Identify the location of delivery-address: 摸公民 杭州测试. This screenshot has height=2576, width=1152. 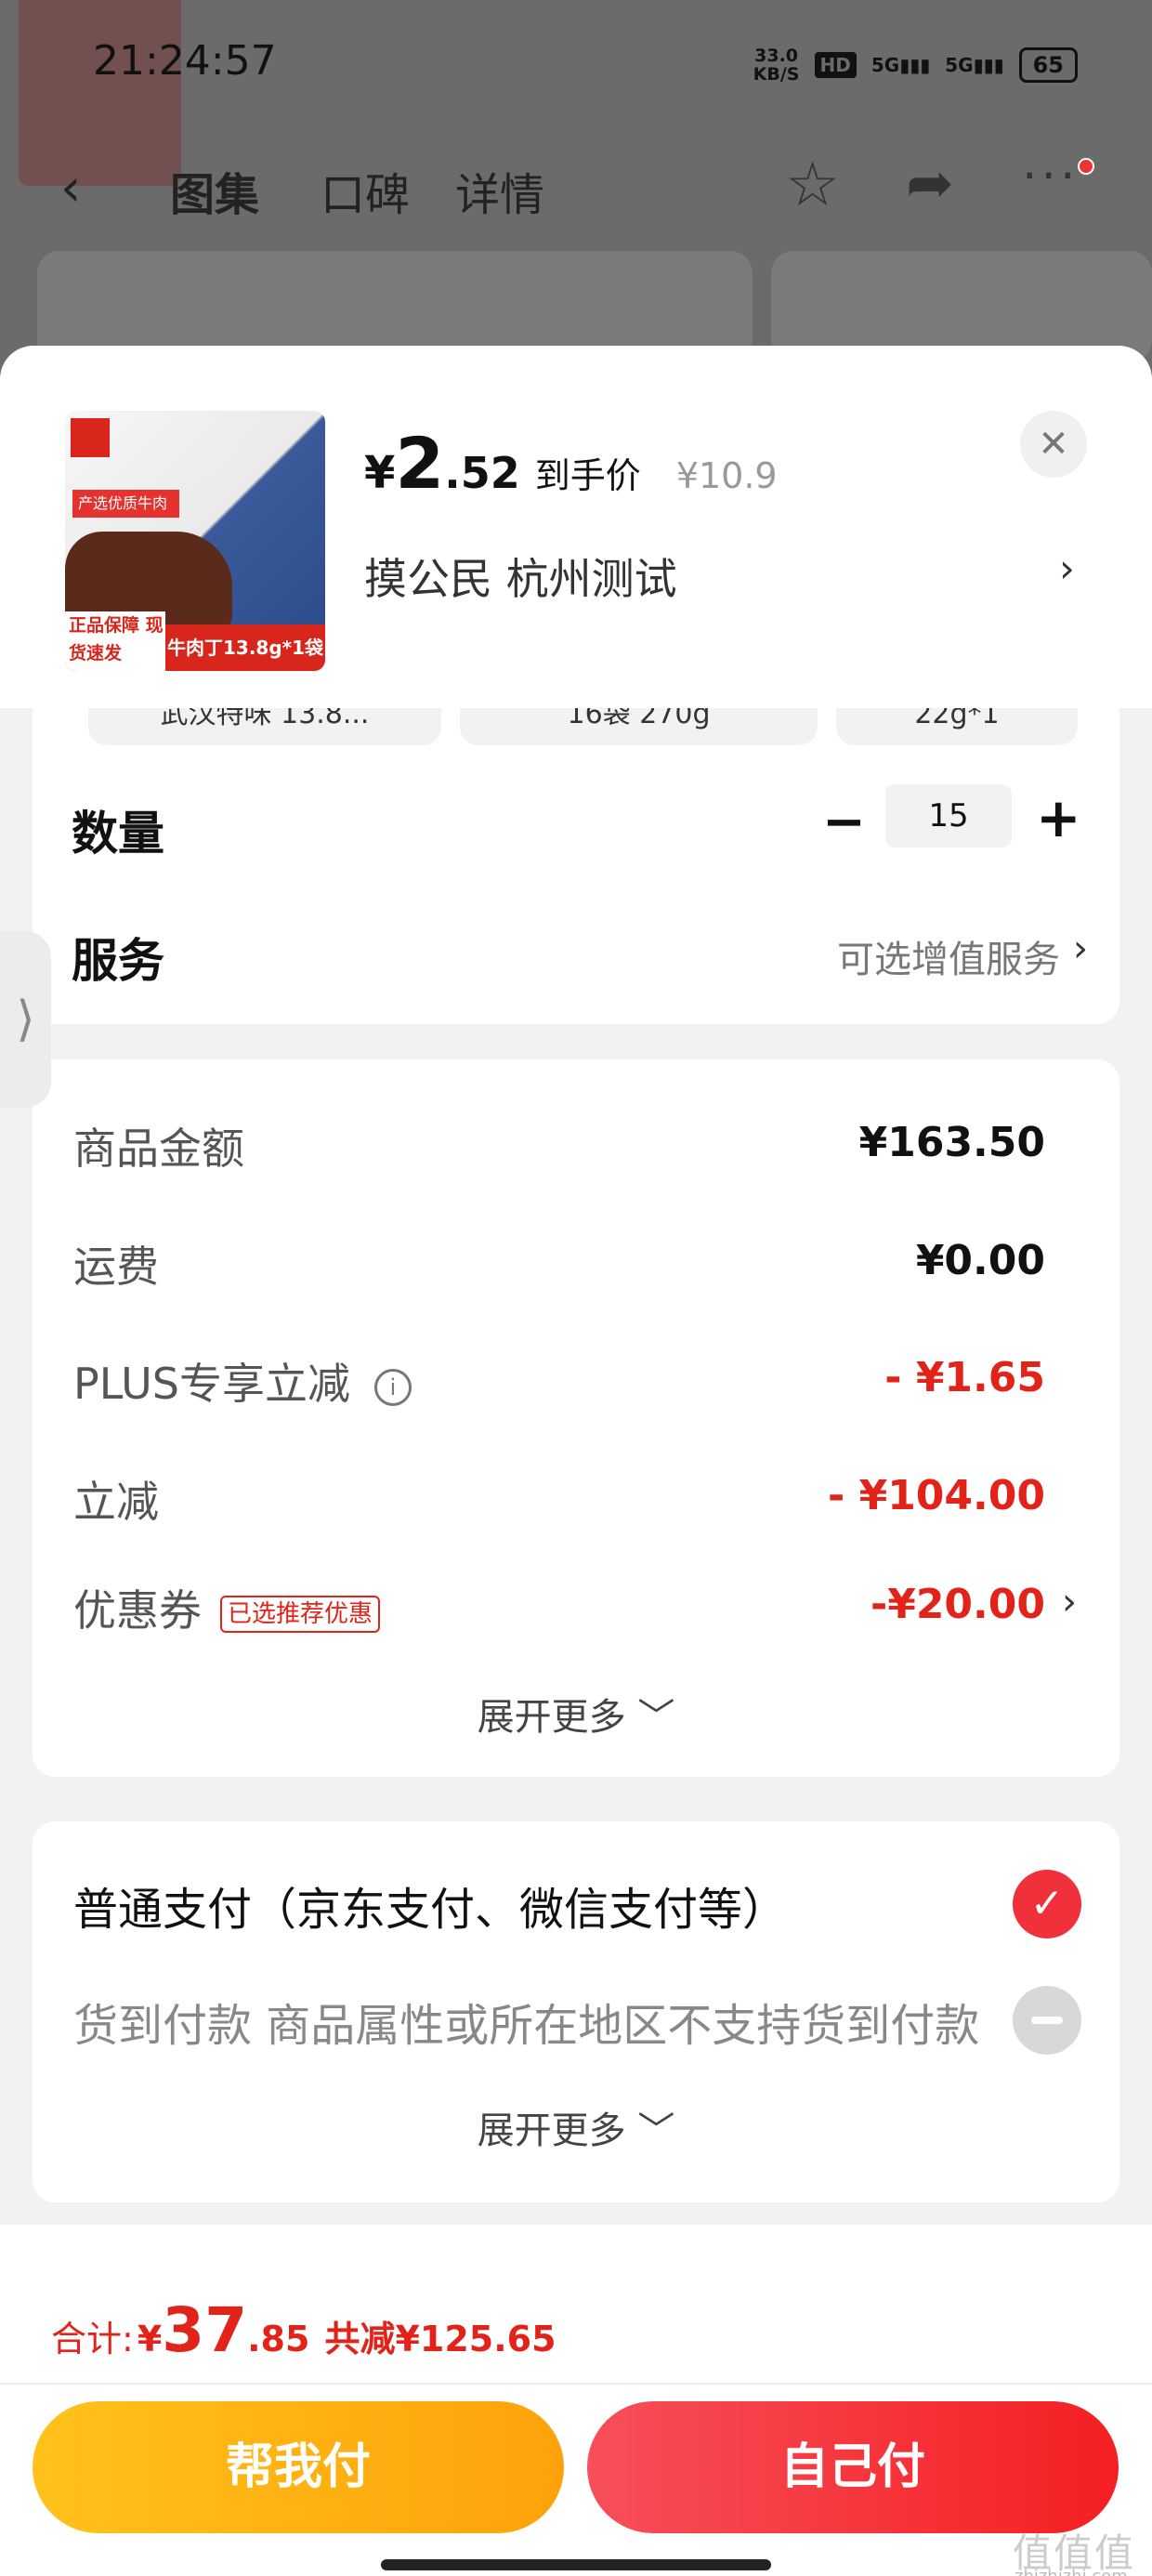
(520, 576).